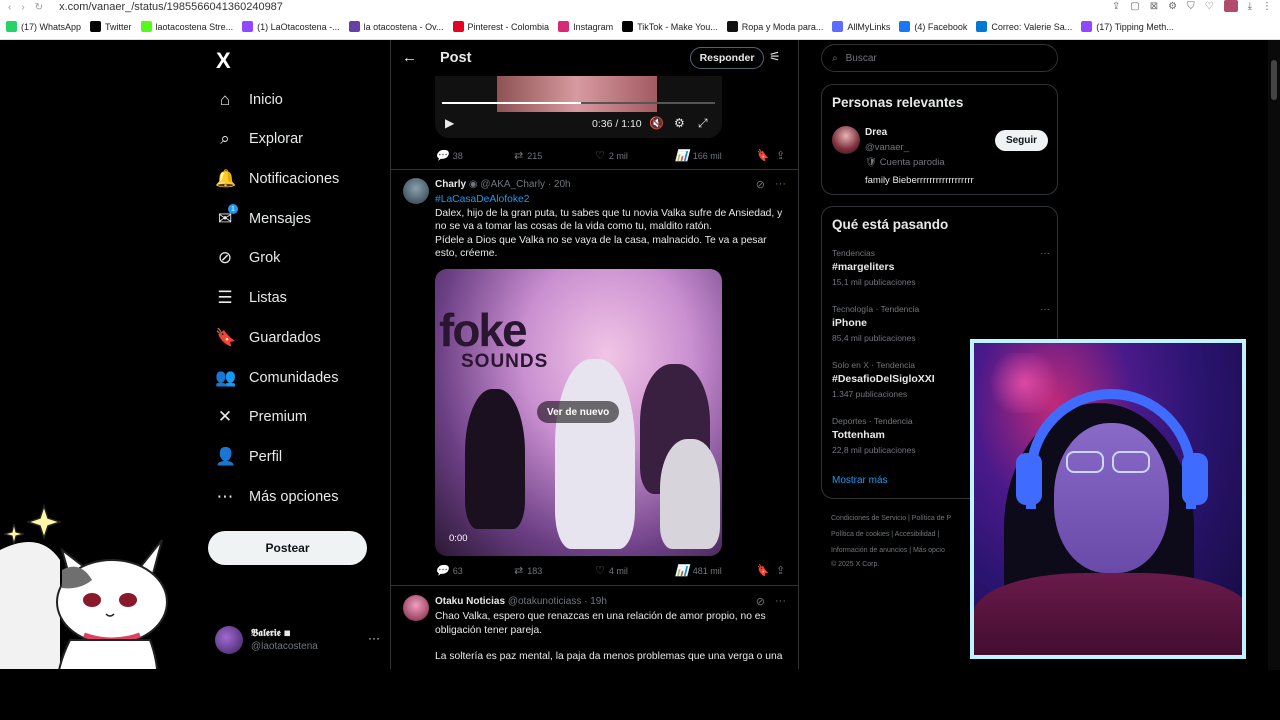  I want to click on person-handle: @vanaer_, so click(887, 147).